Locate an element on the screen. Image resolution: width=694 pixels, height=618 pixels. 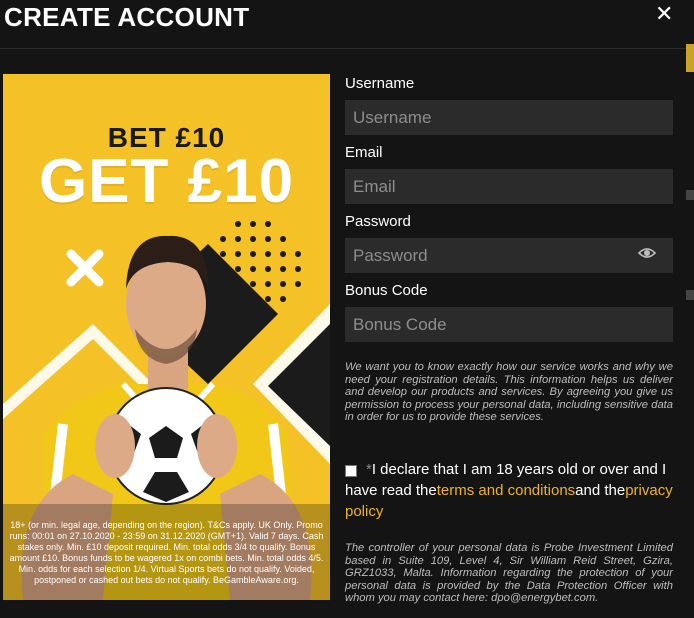
password-label: Password is located at coordinates (378, 221).